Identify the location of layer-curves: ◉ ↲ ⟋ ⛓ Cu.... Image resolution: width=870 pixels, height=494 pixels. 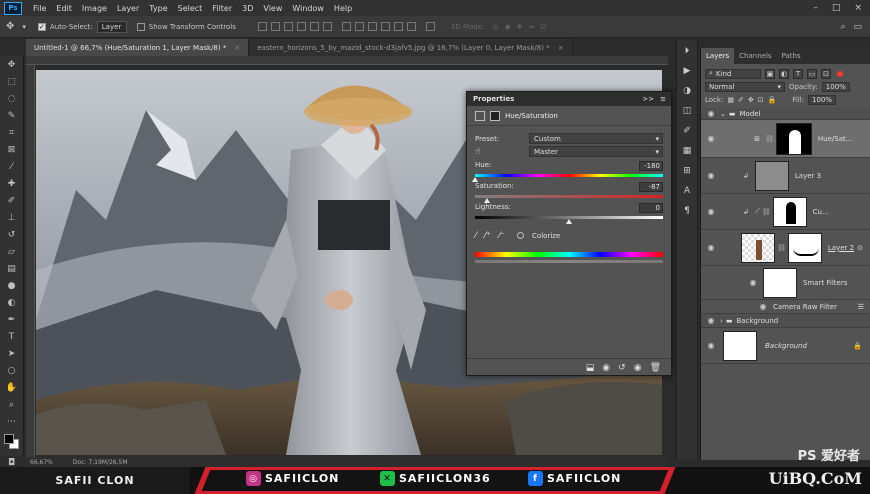
(785, 212).